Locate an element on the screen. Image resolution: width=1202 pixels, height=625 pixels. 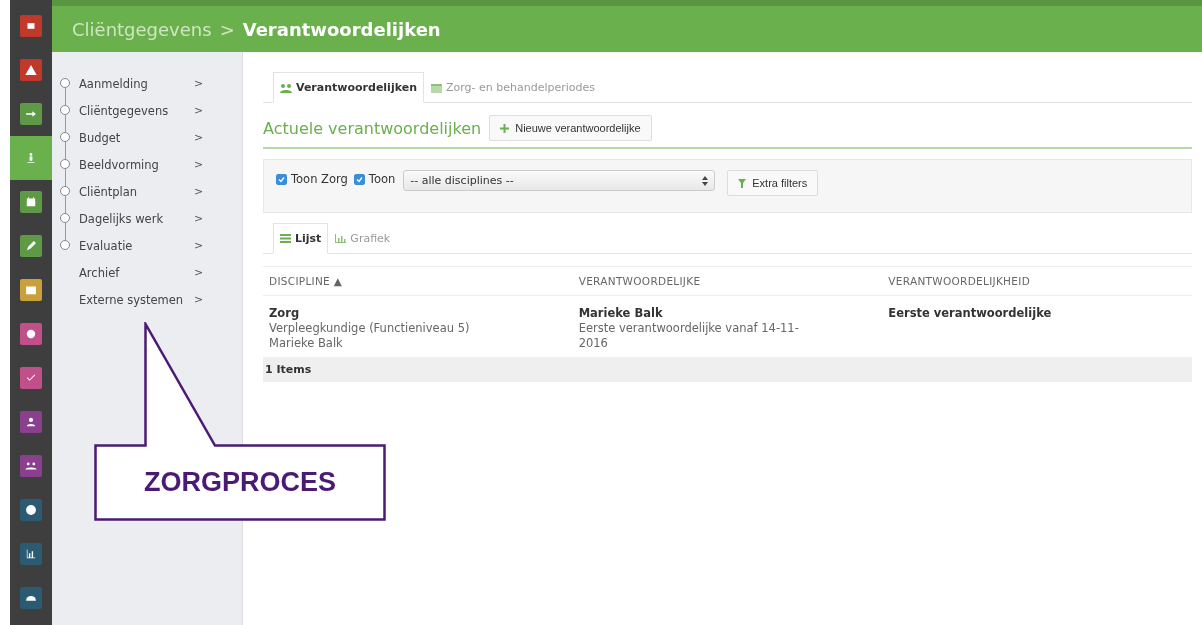
sidebar-item: Cliëntgegevens is located at coordinates (136, 110).